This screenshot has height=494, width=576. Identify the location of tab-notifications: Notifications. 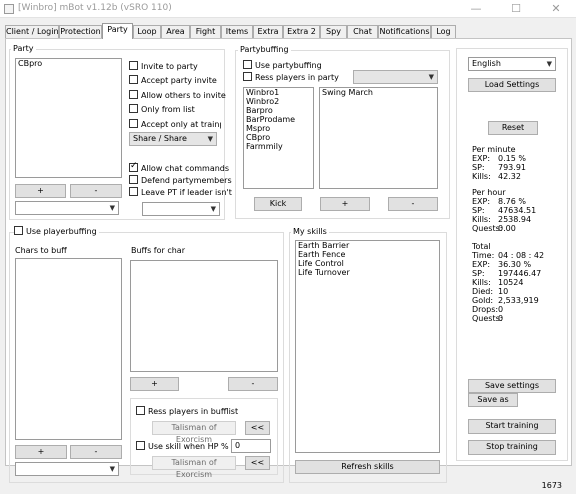
(404, 31).